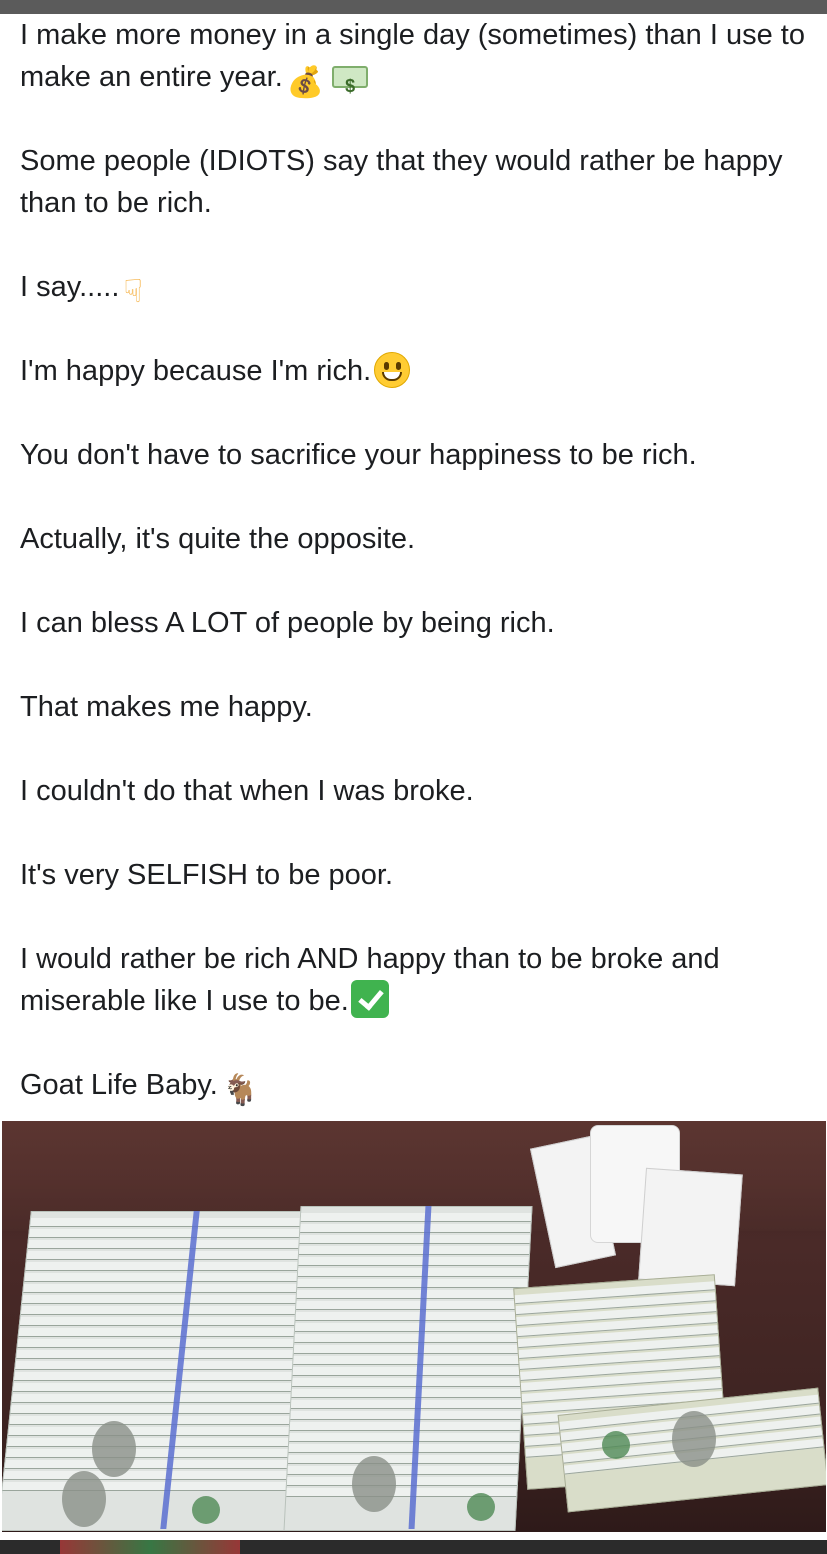 The image size is (827, 1554). Describe the element at coordinates (415, 707) in the screenshot. I see `post-paragraph: That makes me happy.` at that location.